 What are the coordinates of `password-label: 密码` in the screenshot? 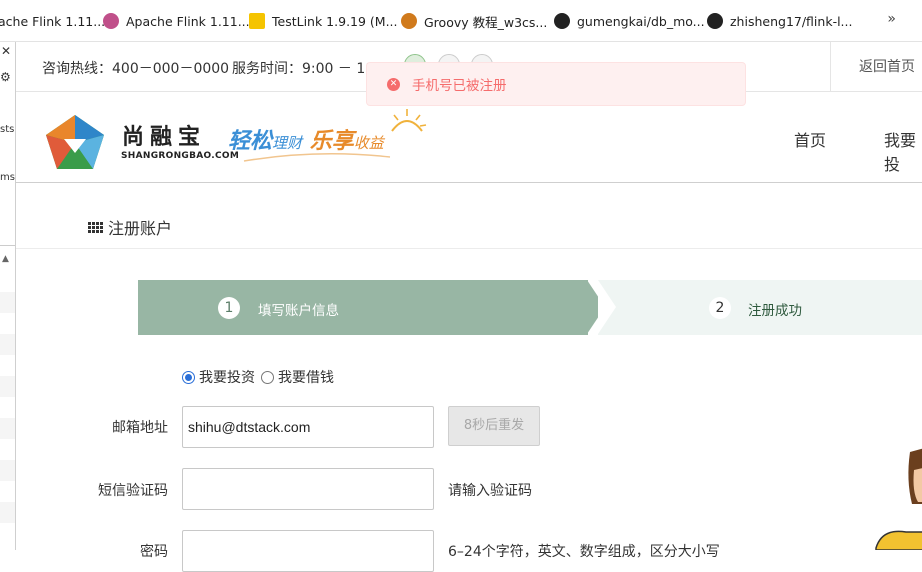 It's located at (154, 552).